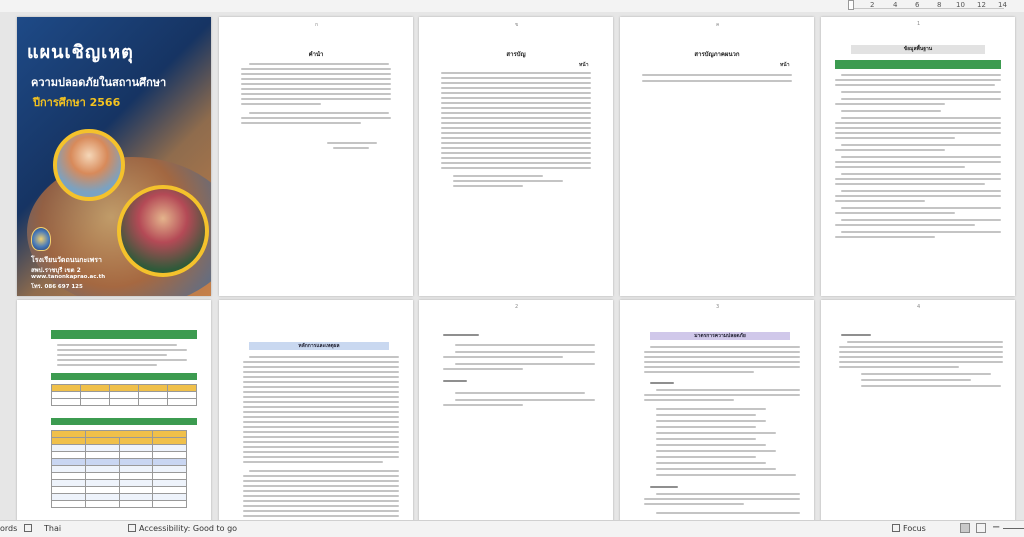 The width and height of the screenshot is (1024, 537). Describe the element at coordinates (29, 528) in the screenshot. I see `proofing-icon` at that location.